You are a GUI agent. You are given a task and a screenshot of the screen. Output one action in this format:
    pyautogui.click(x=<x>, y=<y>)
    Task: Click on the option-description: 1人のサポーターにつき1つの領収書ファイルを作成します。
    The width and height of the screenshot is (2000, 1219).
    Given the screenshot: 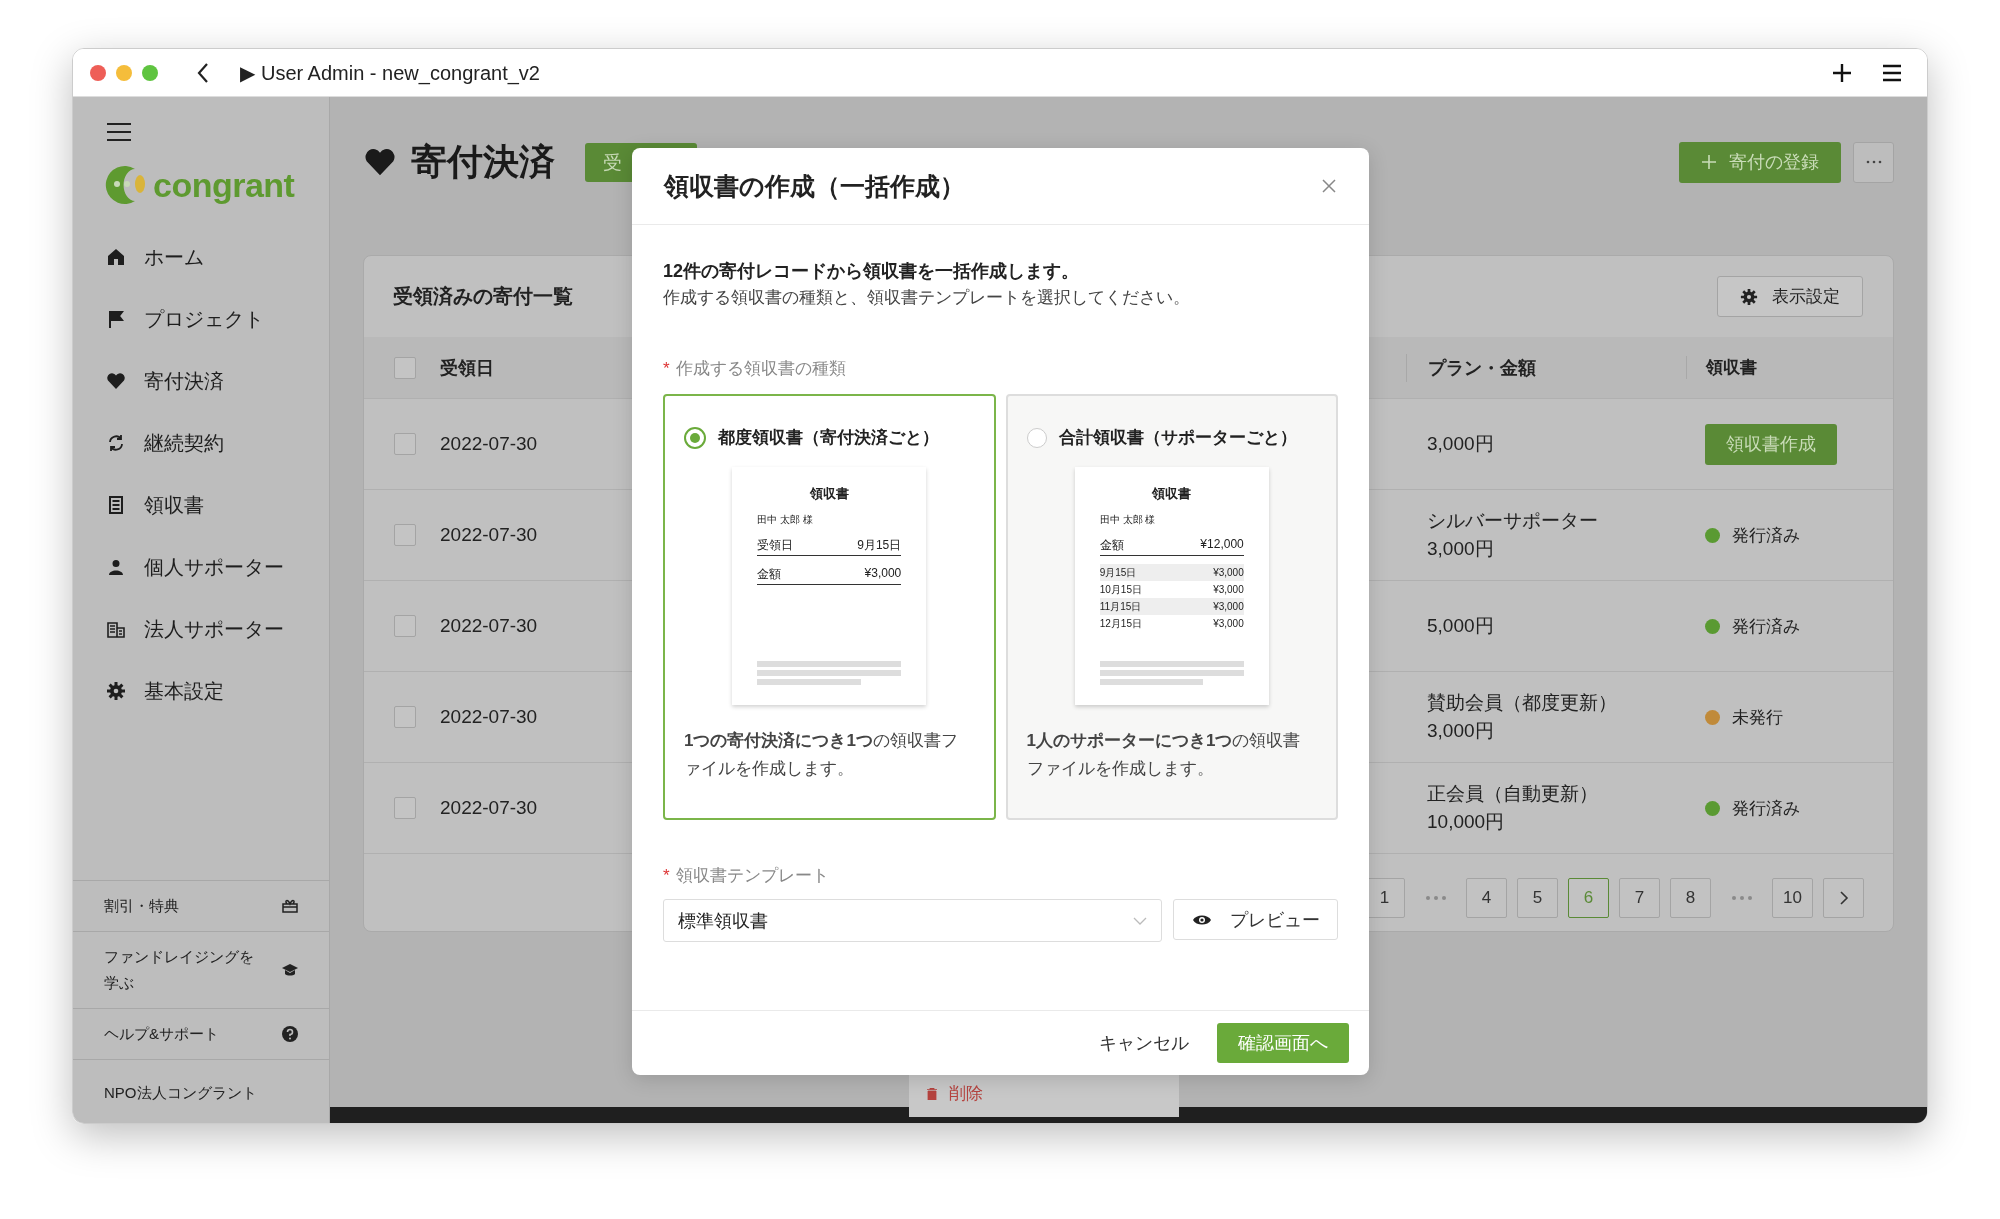 What is the action you would take?
    pyautogui.click(x=1164, y=755)
    